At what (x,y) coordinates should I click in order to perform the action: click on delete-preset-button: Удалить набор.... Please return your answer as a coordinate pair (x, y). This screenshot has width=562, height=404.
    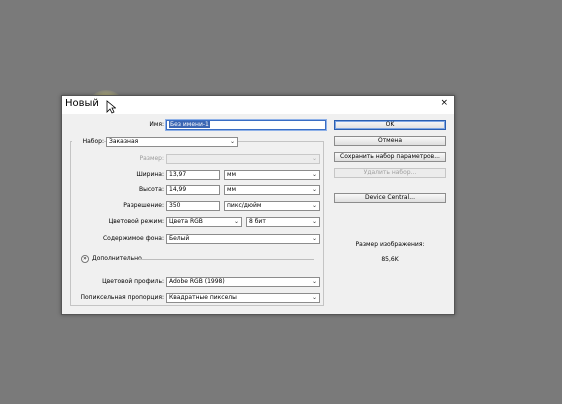
    Looking at the image, I should click on (390, 173).